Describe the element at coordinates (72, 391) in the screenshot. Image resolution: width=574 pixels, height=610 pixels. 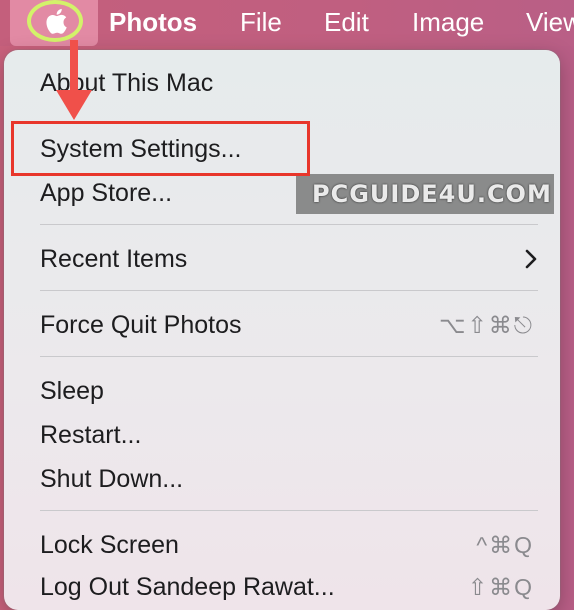
I see `menu-item-sleep: Sleep` at that location.